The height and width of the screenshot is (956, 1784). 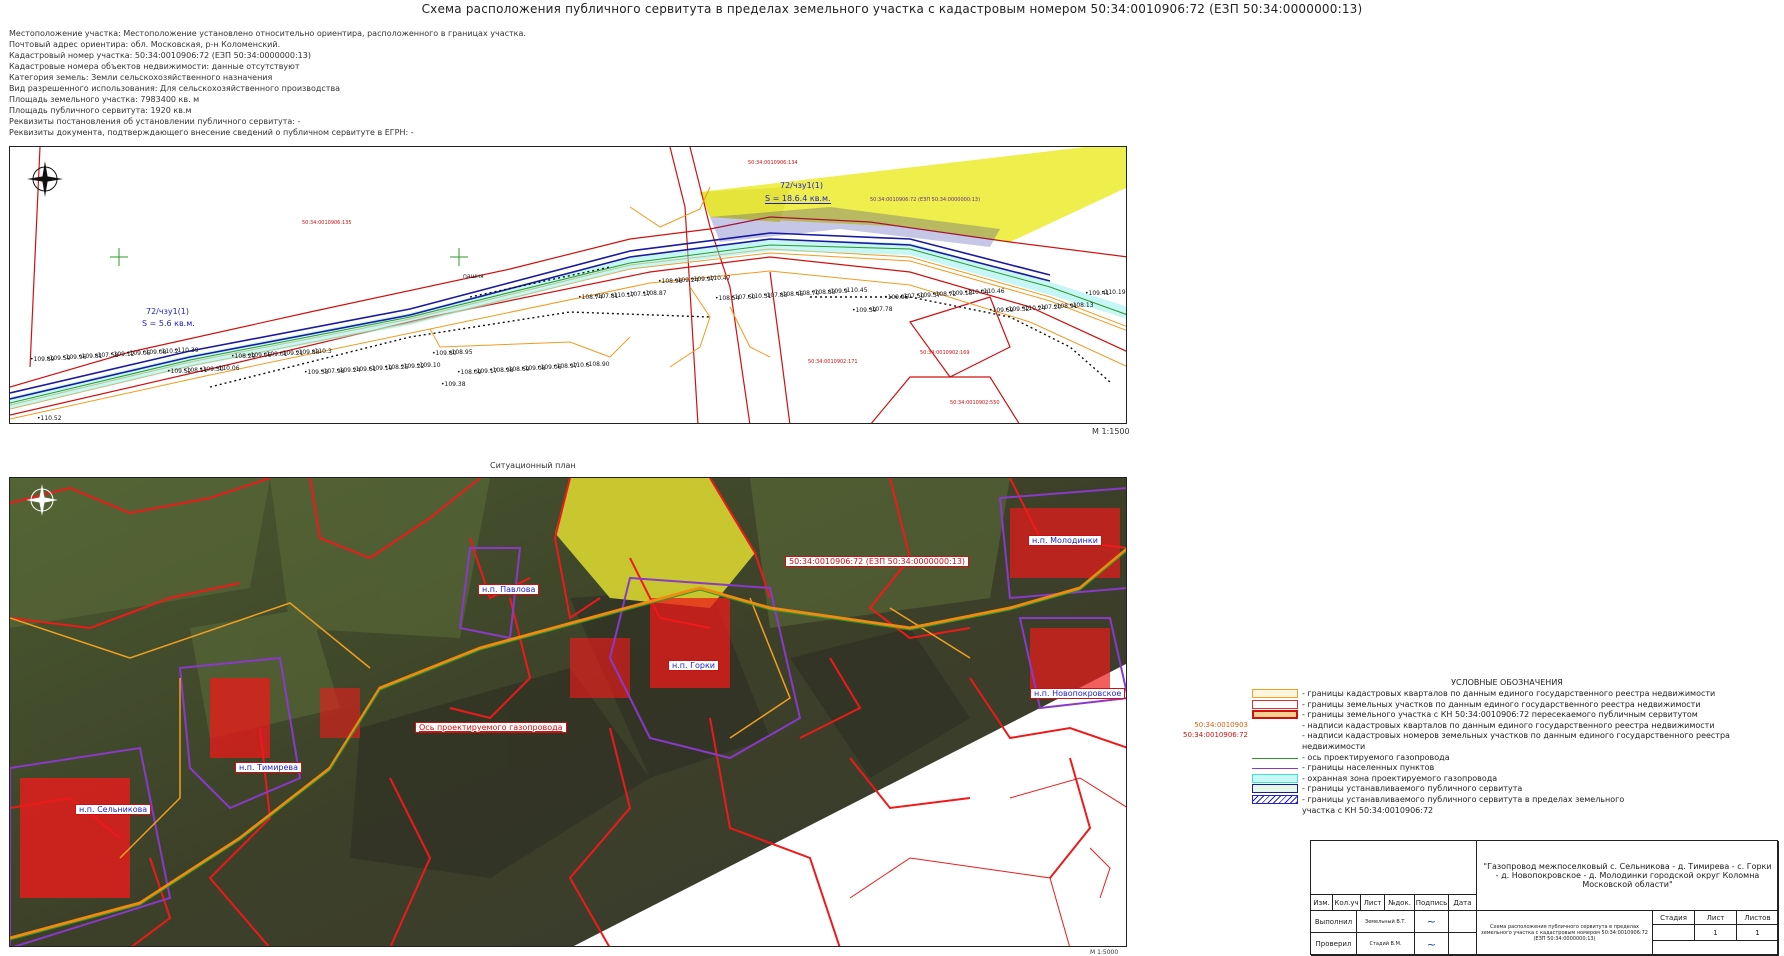 What do you see at coordinates (1464, 811) in the screenshot?
I see `legend-item: участка с КН 50:34:0010906:72` at bounding box center [1464, 811].